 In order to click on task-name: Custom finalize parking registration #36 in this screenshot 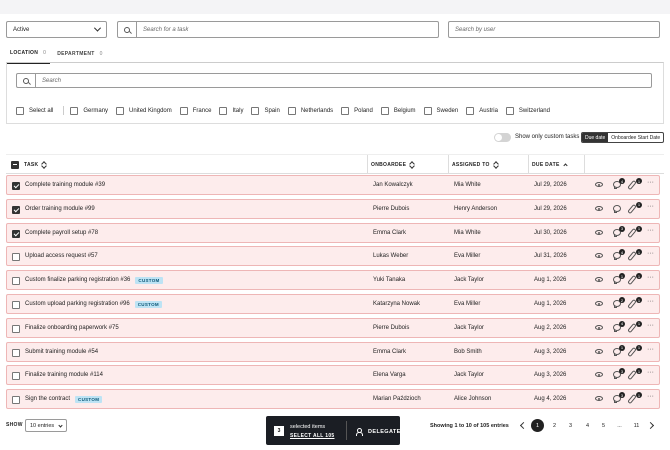, I will do `click(78, 280)`.